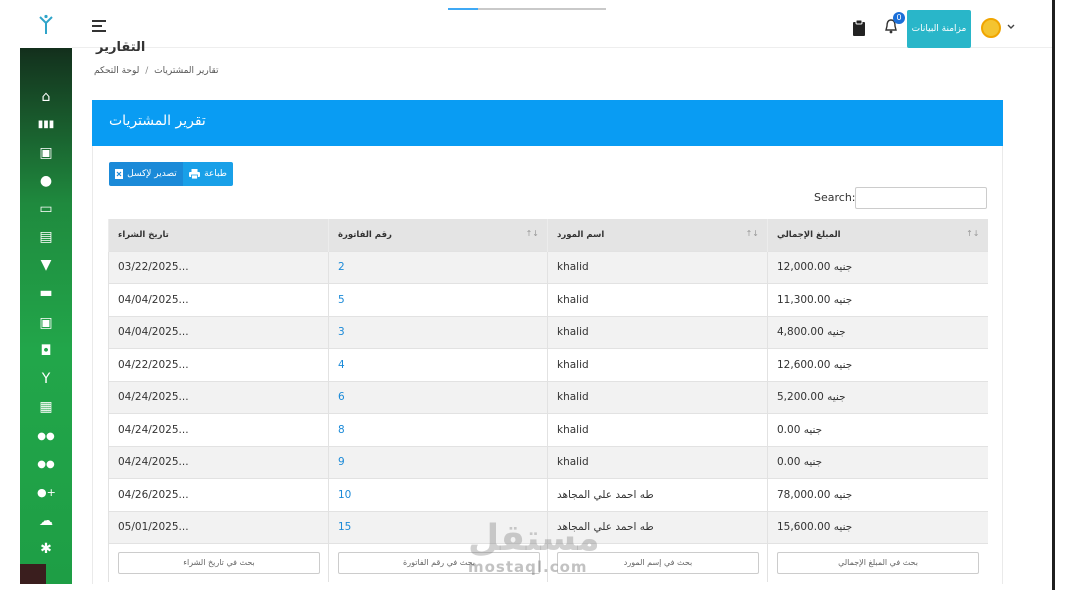  Describe the element at coordinates (1011, 27) in the screenshot. I see `chevron-down-icon` at that location.